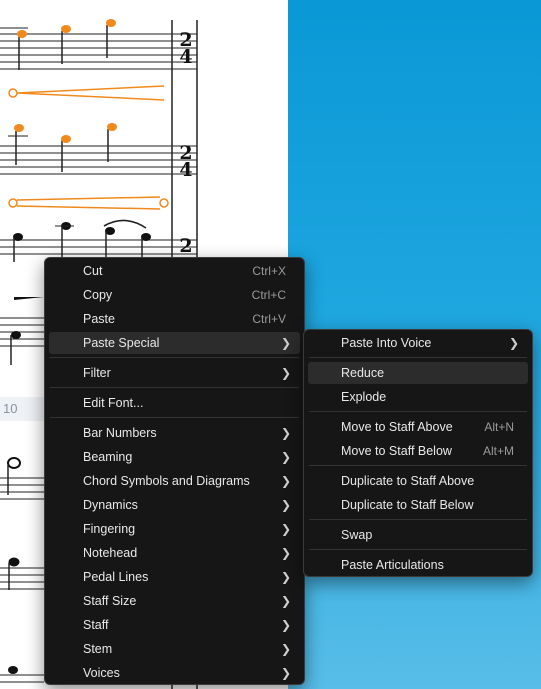  I want to click on menu-item-paste-special: Paste Special ❯, so click(174, 343).